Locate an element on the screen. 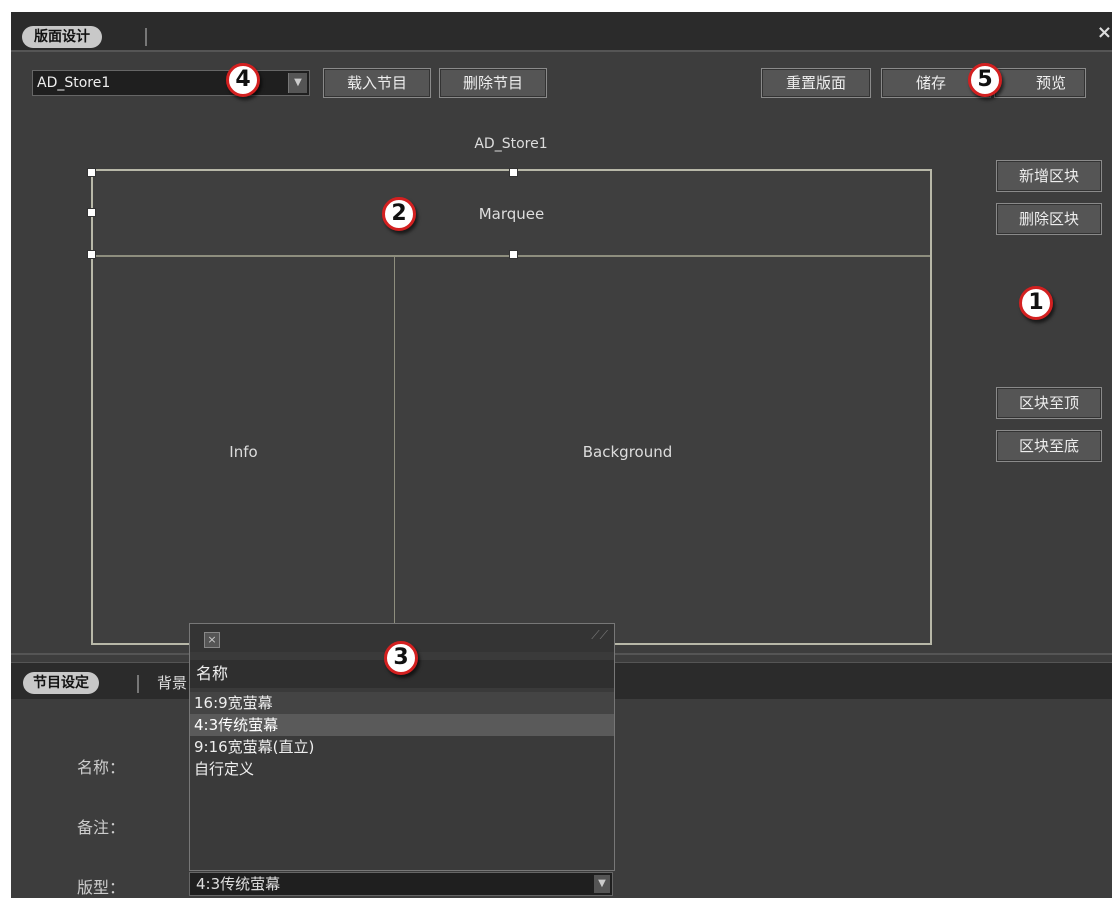 This screenshot has height=898, width=1112. delete-block-button: 删除区块 is located at coordinates (1049, 219).